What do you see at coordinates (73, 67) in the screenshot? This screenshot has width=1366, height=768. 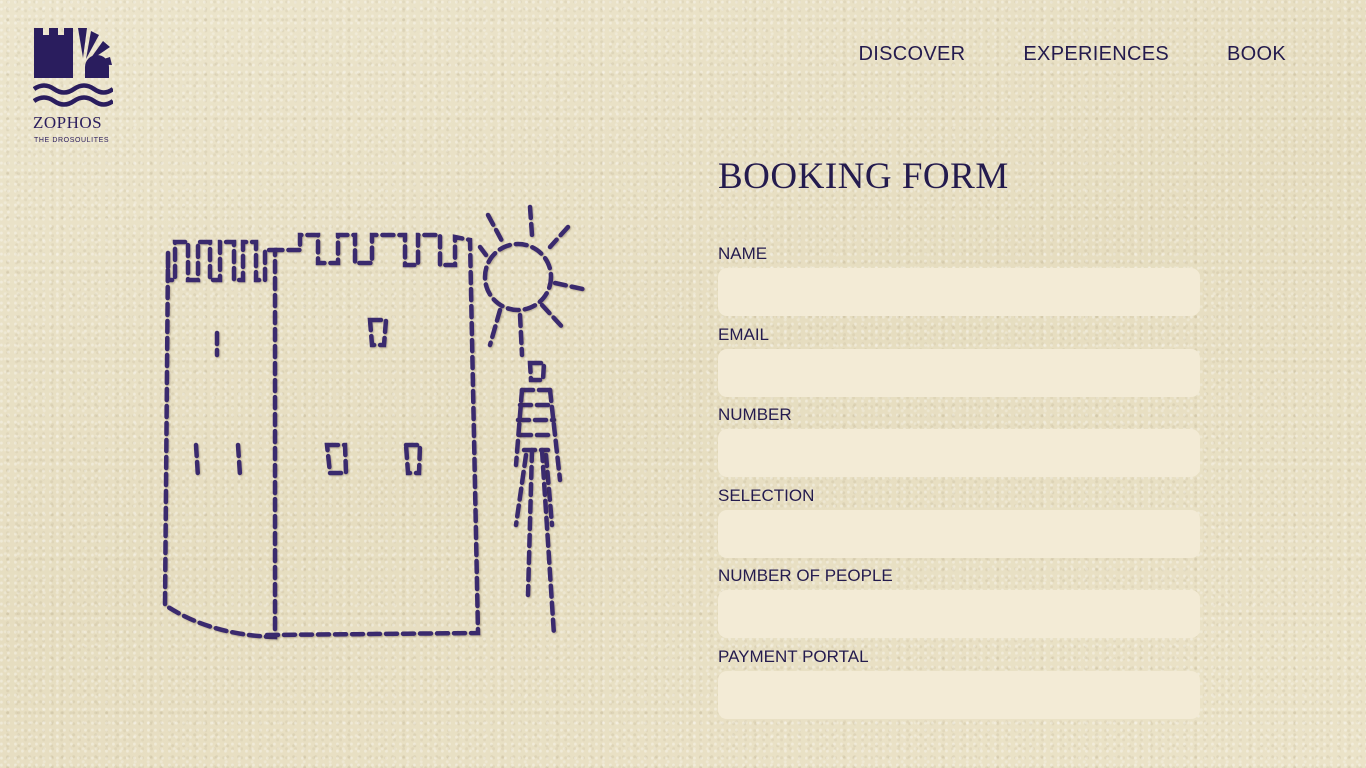 I see `tower-sun-waves-logo-icon` at bounding box center [73, 67].